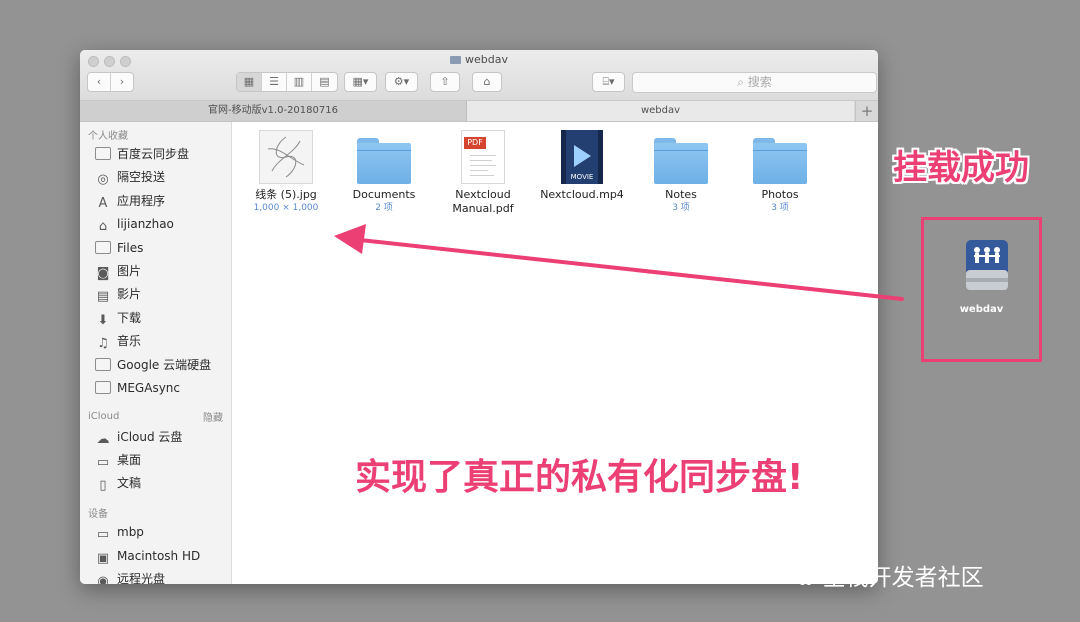  What do you see at coordinates (961, 168) in the screenshot?
I see `mount-success-label: 挂载成功` at bounding box center [961, 168].